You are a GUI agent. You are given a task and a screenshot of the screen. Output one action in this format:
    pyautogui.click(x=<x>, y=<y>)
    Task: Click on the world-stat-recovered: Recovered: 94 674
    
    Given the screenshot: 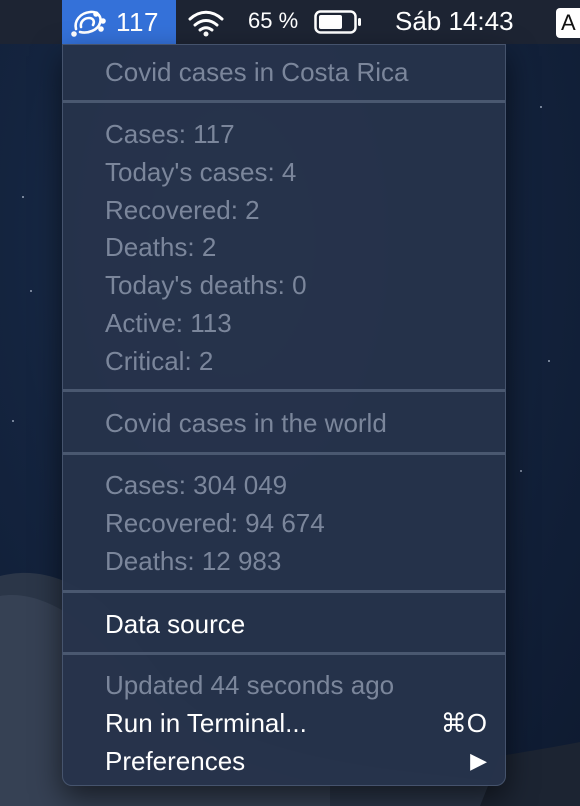 What is the action you would take?
    pyautogui.click(x=215, y=523)
    